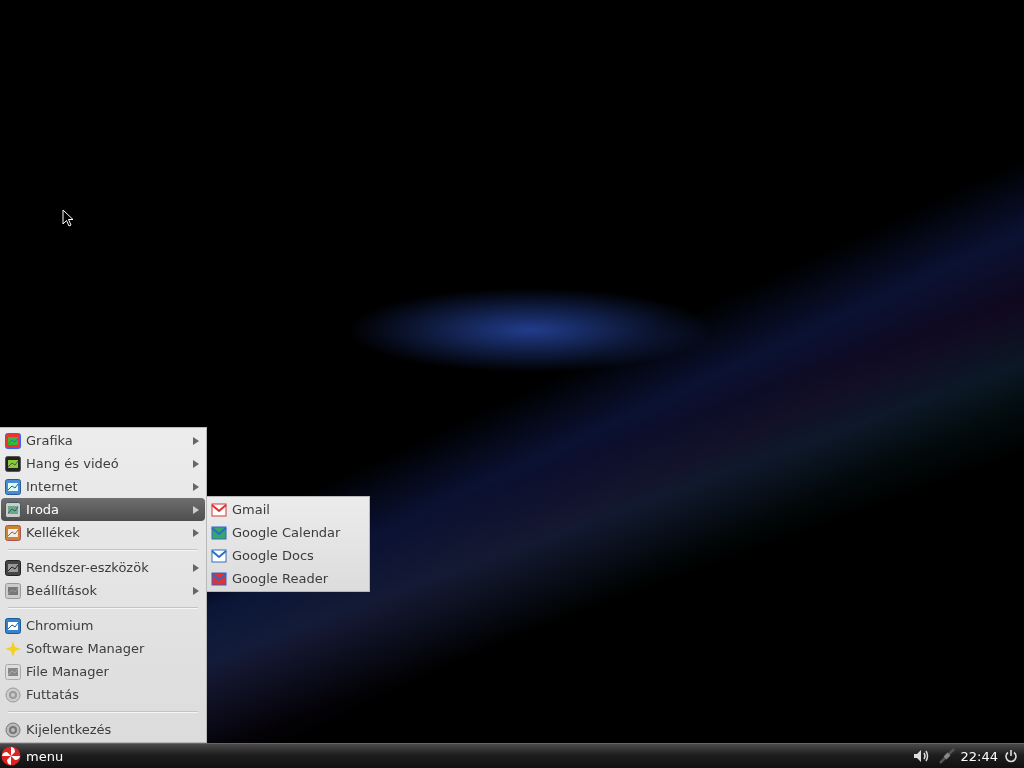  Describe the element at coordinates (103, 567) in the screenshot. I see `menu-item: Rendszer-eszközök` at that location.